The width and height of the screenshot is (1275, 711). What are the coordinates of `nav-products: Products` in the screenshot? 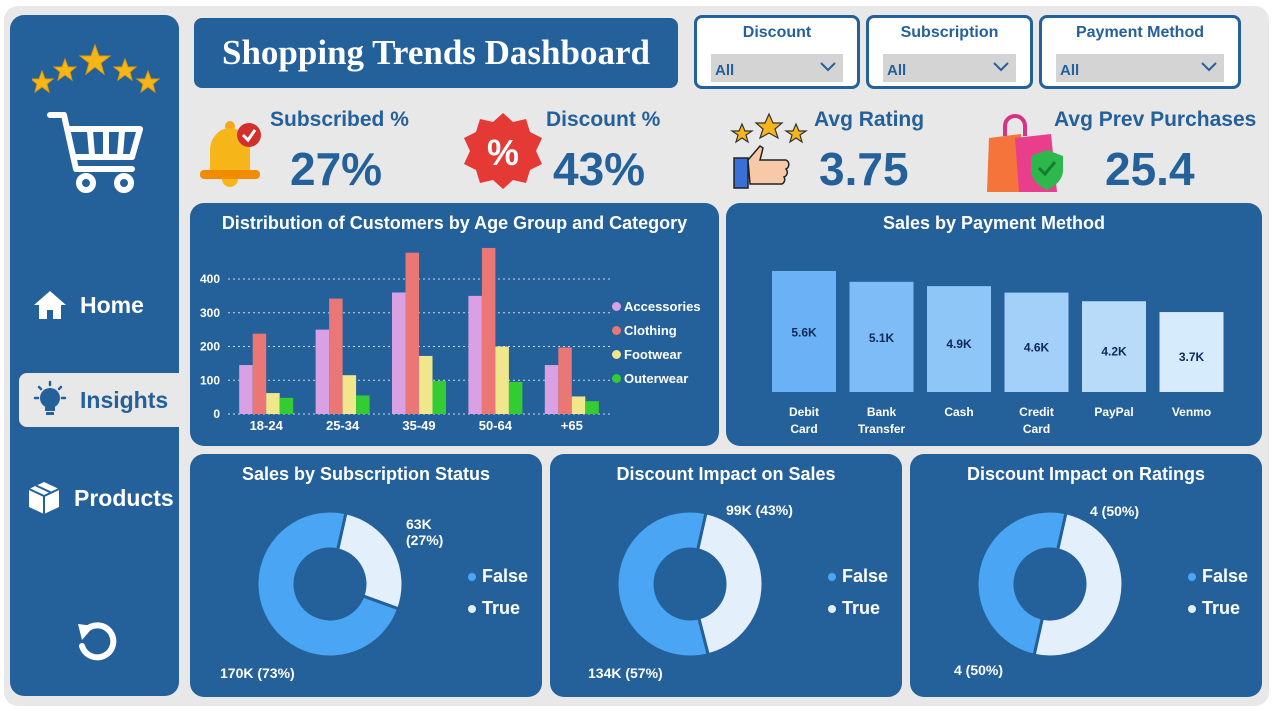 It's located at (101, 498).